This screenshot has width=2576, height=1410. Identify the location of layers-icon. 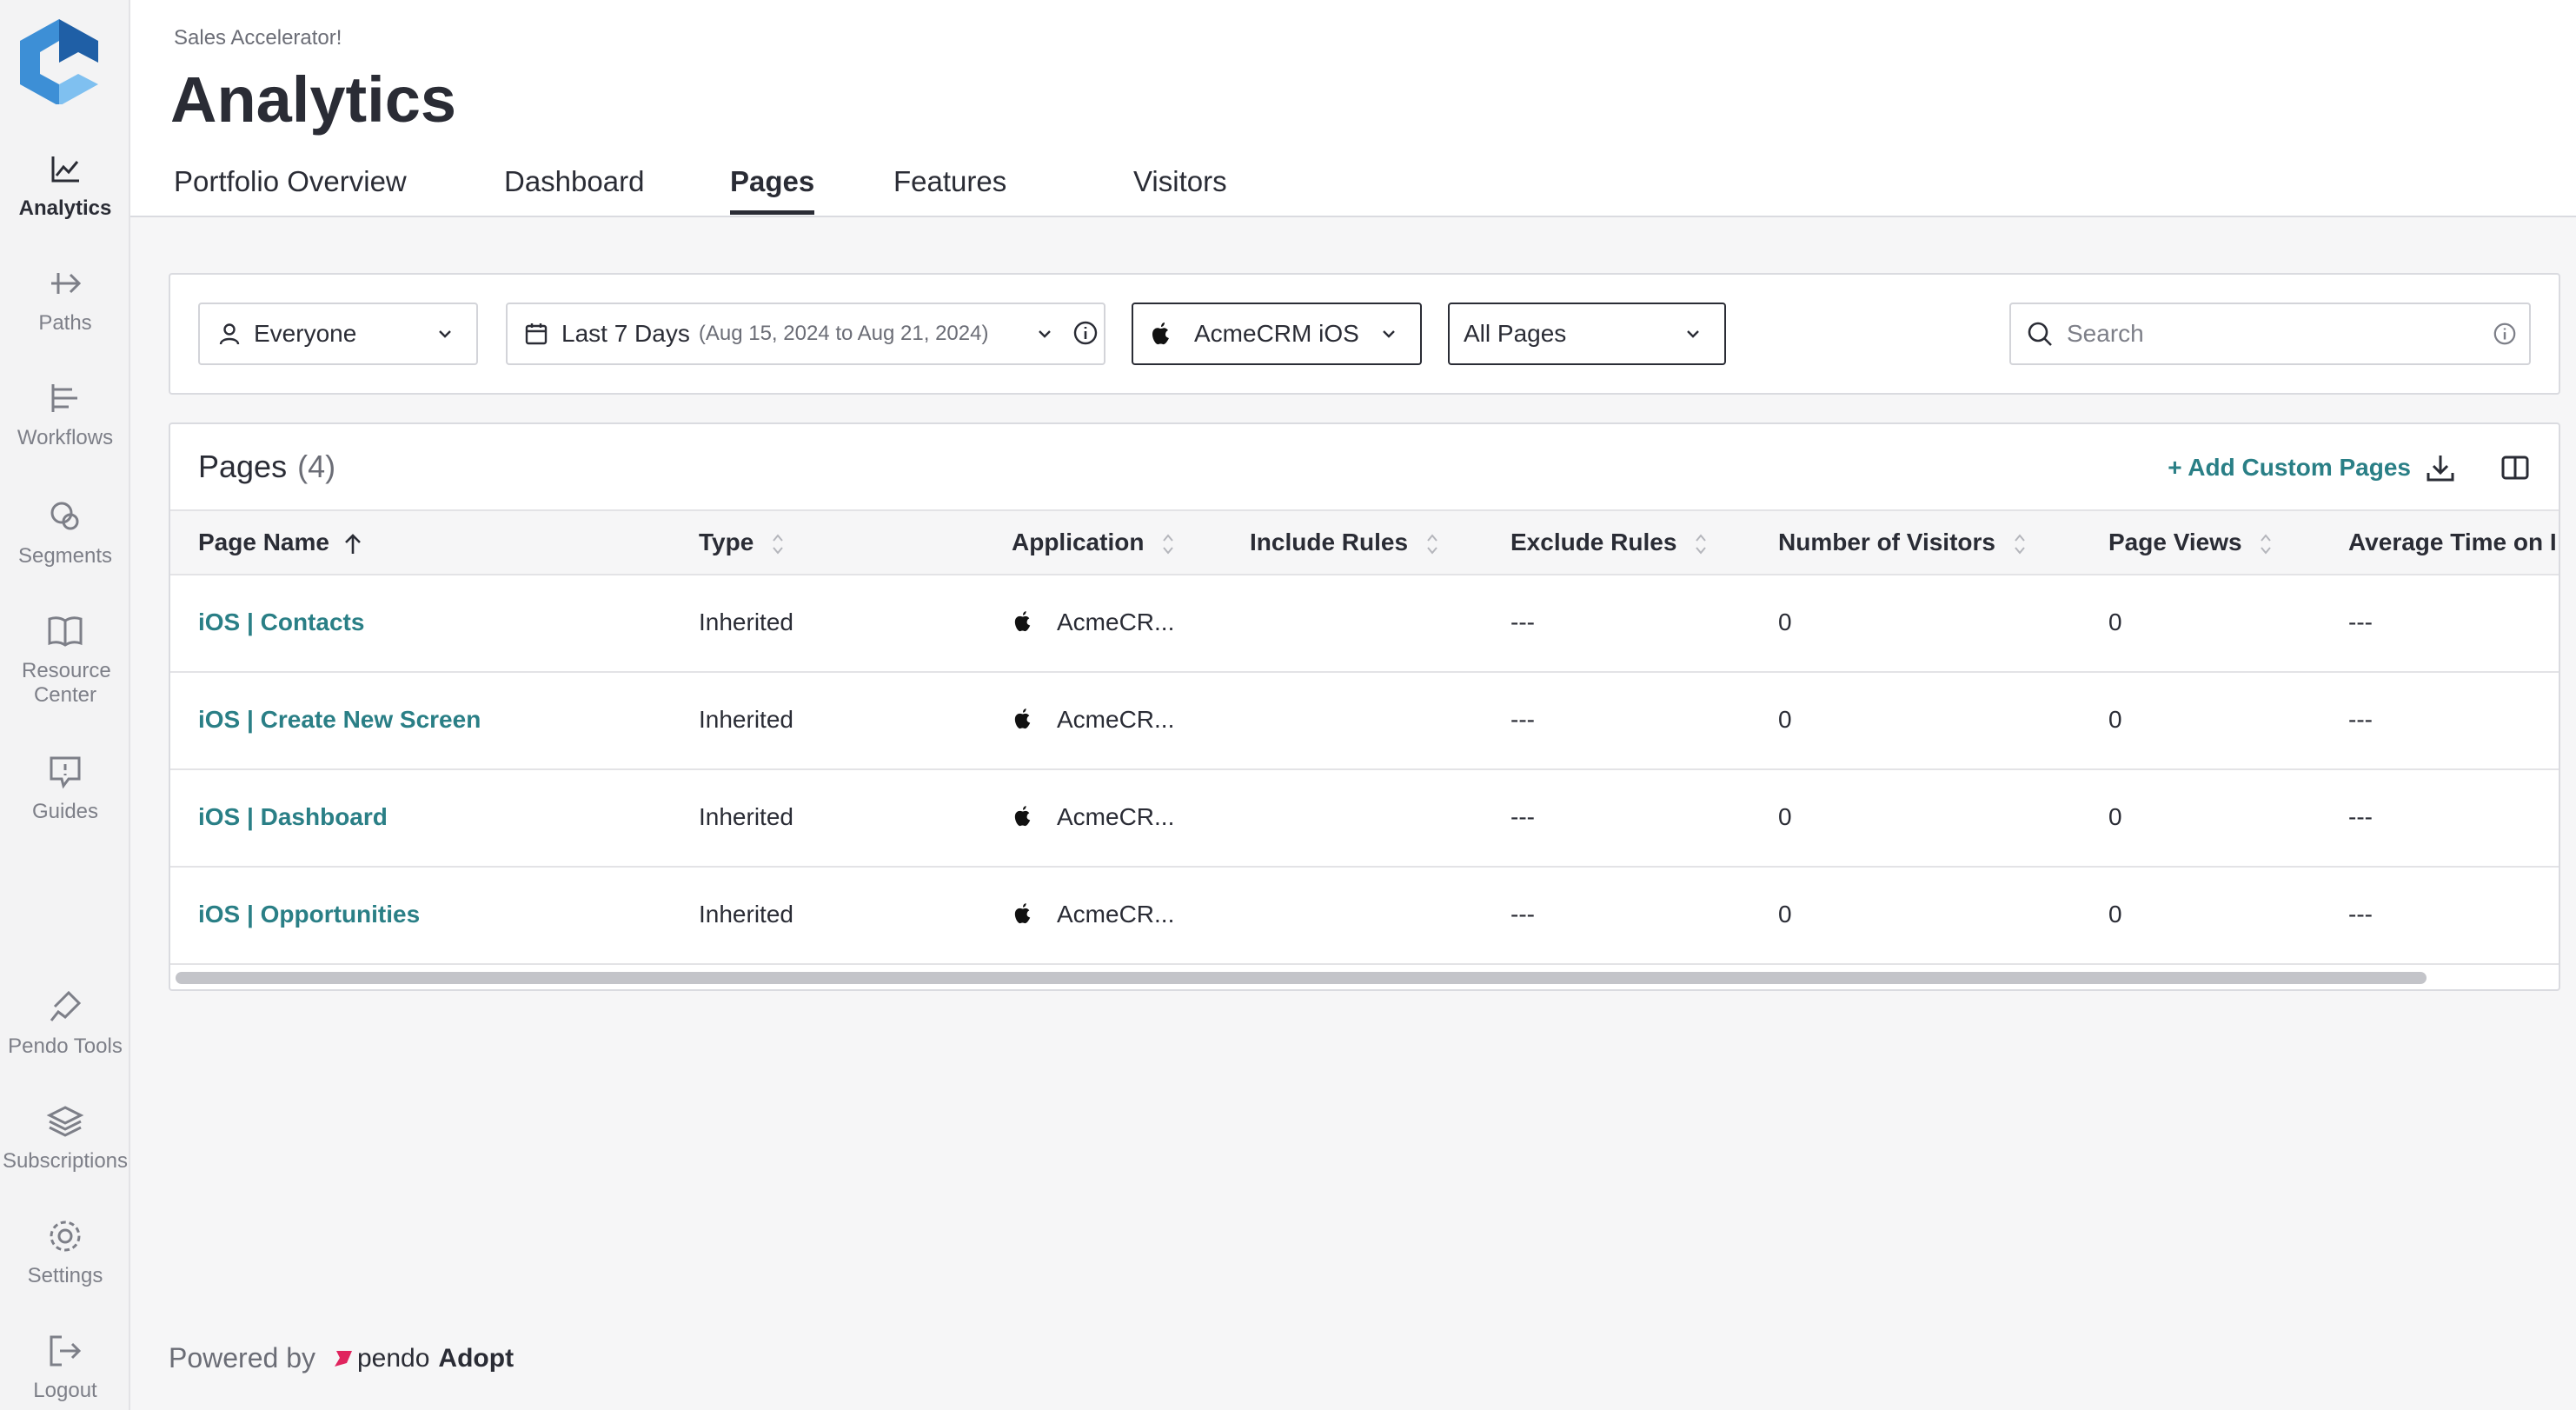
(65, 1121).